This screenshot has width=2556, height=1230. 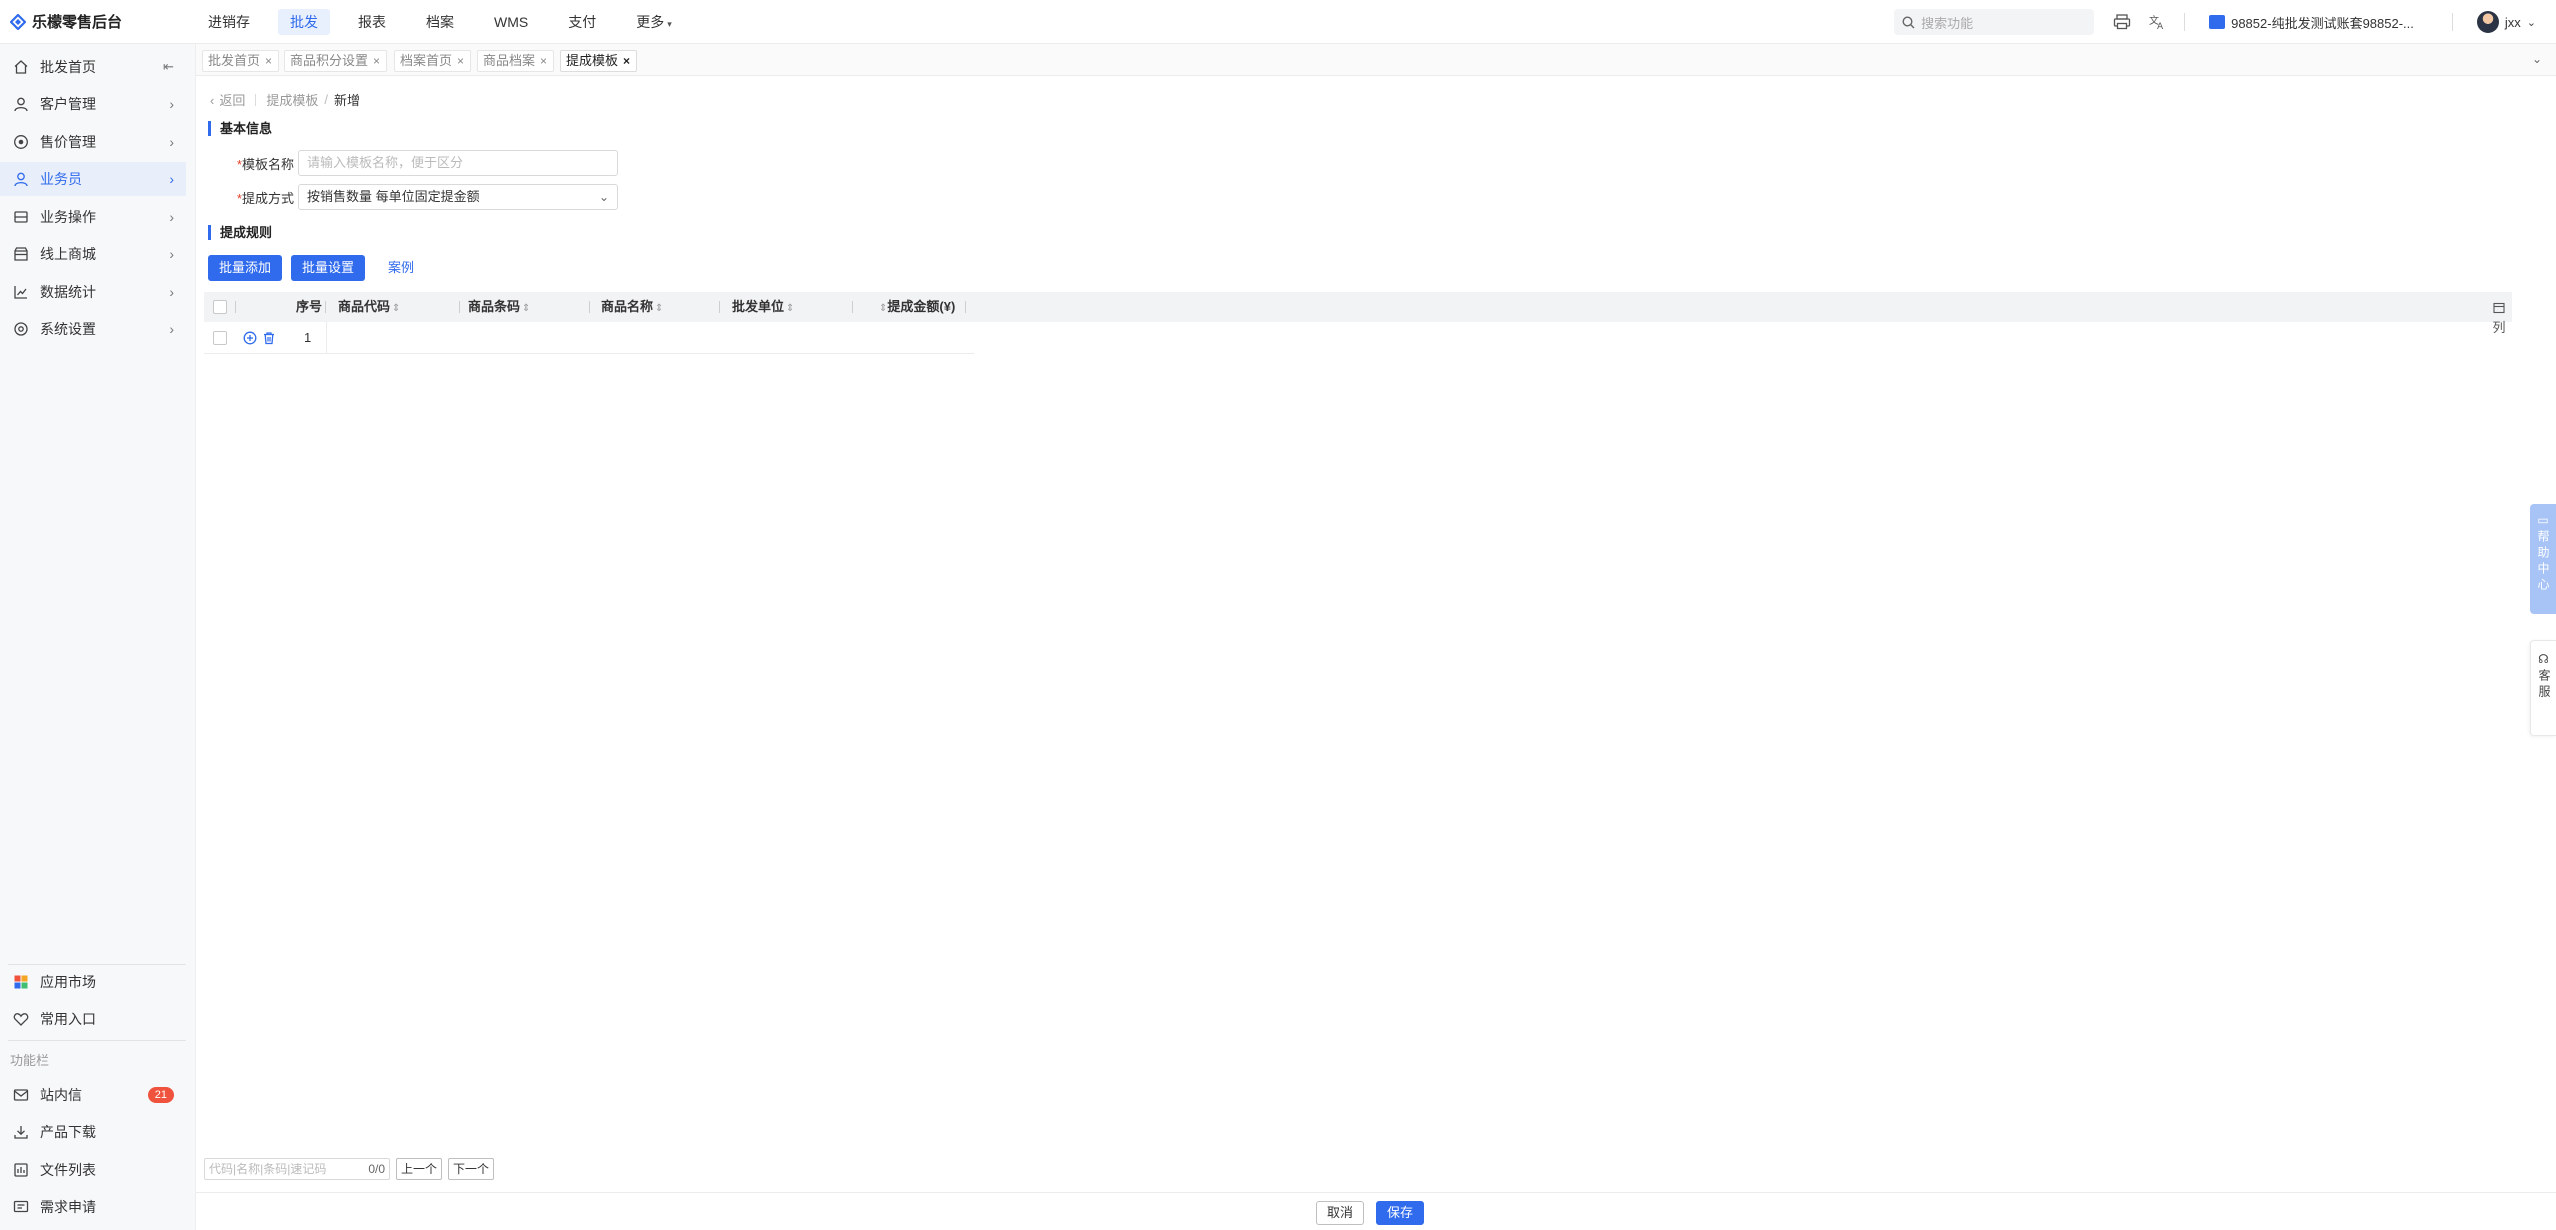 I want to click on sidebar-item-customer: 客户管理 ›, so click(x=93, y=104).